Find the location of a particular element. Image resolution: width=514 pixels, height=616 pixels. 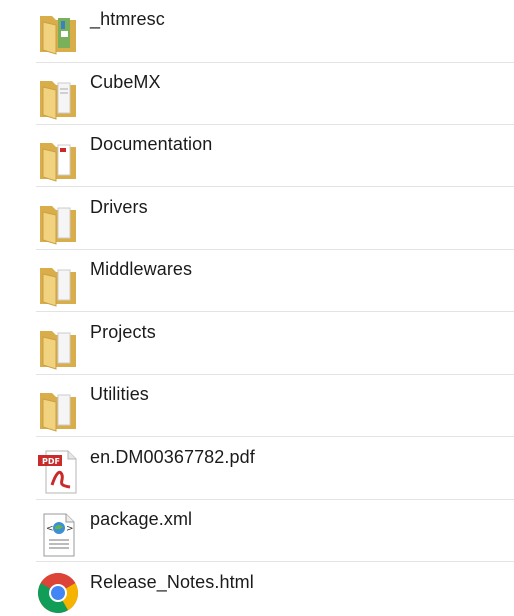

svg-text: PDF is located at coordinates (51, 461).